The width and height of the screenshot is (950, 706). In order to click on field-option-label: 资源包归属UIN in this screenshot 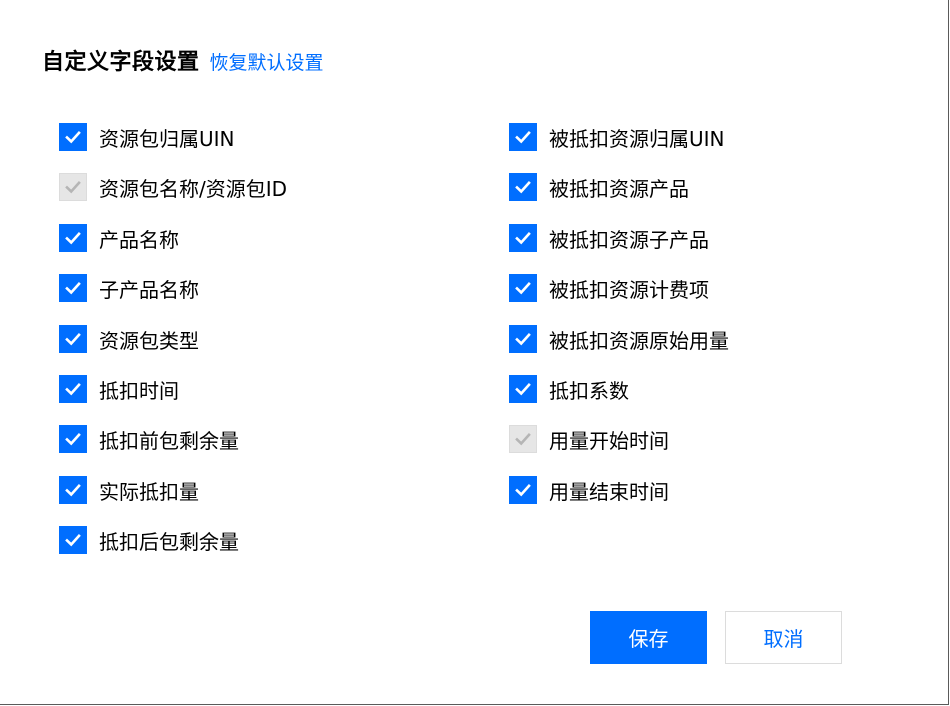, I will do `click(167, 138)`.